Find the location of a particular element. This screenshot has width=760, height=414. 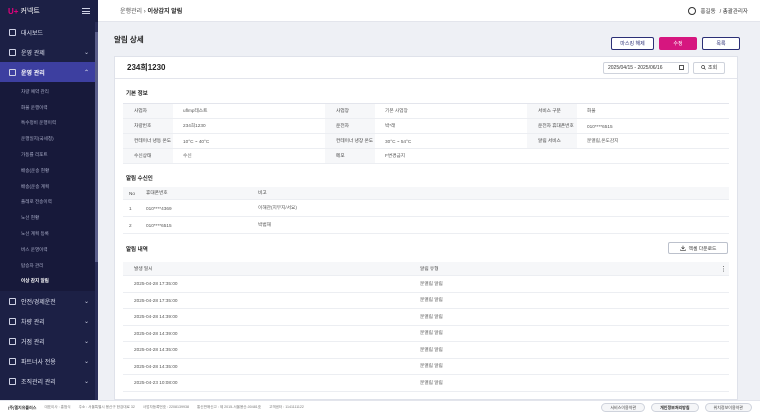

sidebar-bottom-item-0: 안전/경제운전 ⌄ is located at coordinates (49, 301).